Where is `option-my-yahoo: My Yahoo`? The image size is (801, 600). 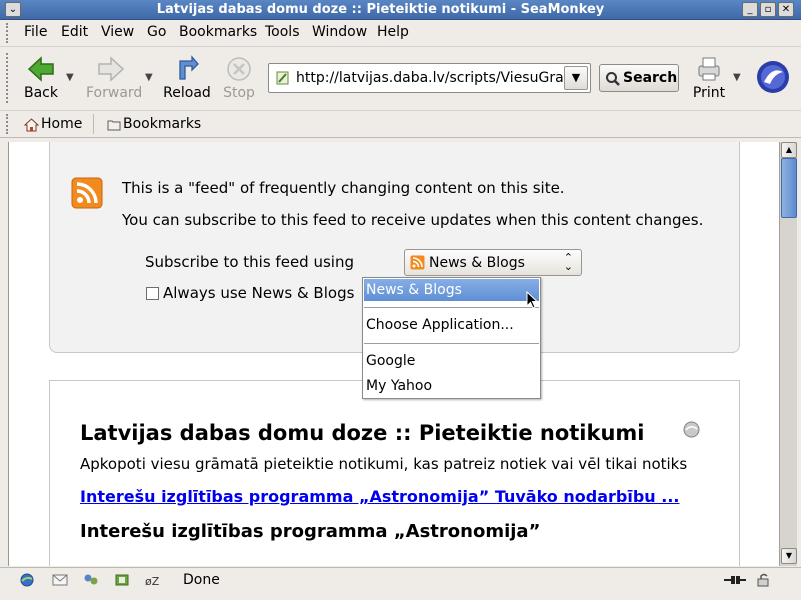
option-my-yahoo: My Yahoo is located at coordinates (451, 386).